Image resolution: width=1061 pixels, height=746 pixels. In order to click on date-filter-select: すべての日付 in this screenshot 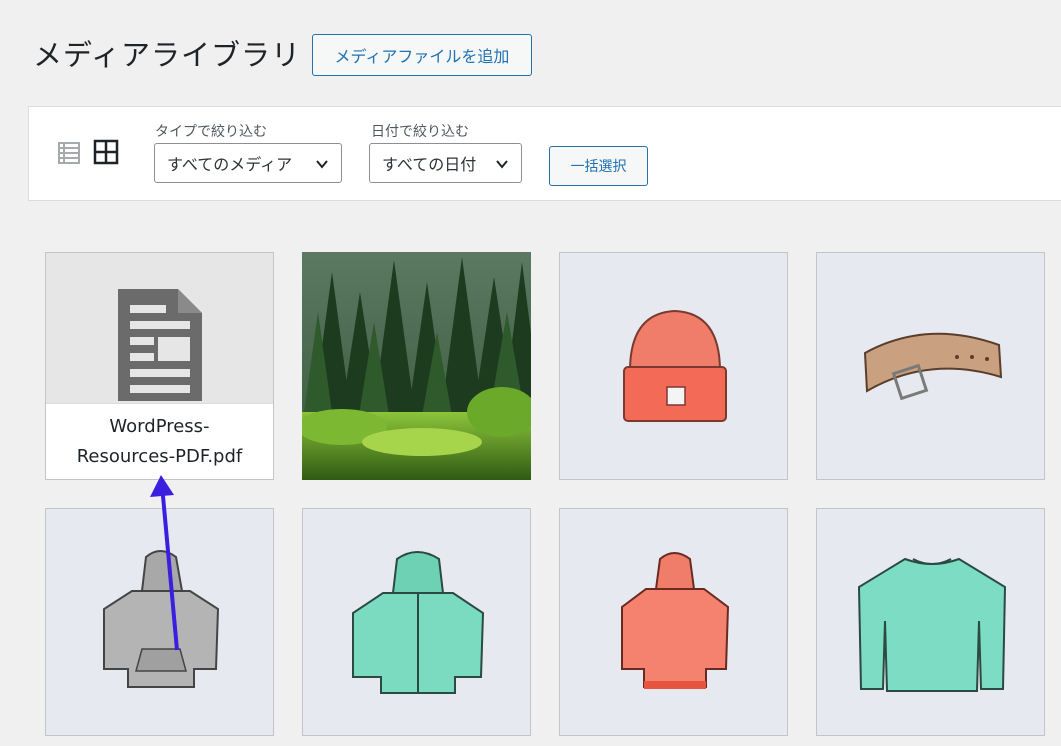, I will do `click(445, 163)`.